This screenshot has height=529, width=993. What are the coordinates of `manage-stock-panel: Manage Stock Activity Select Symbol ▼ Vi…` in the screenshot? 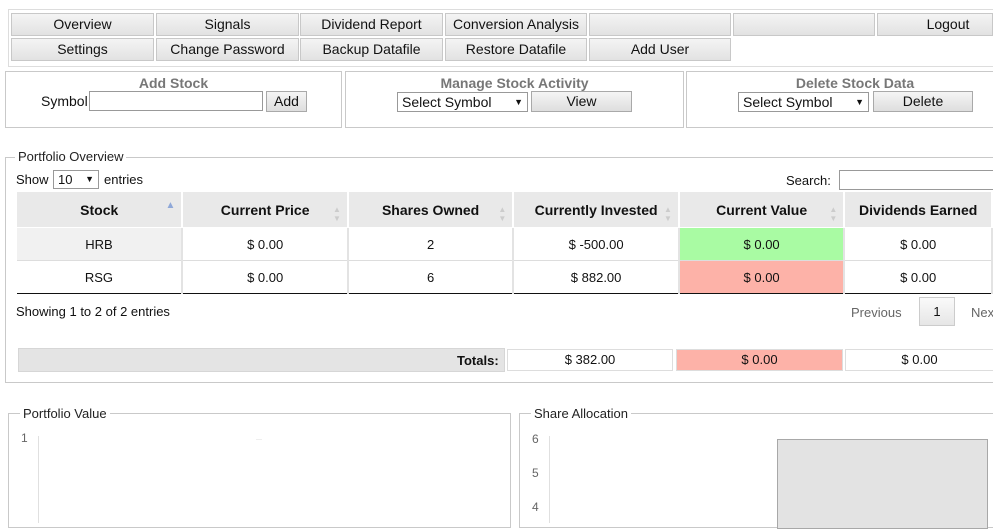 It's located at (514, 99).